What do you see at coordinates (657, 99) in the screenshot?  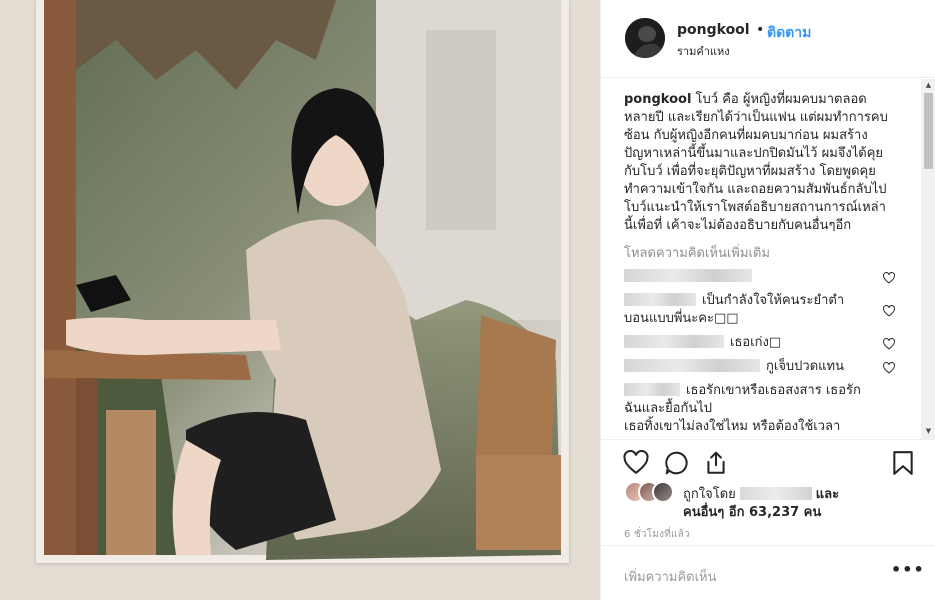 I see `caption-username: pongkool` at bounding box center [657, 99].